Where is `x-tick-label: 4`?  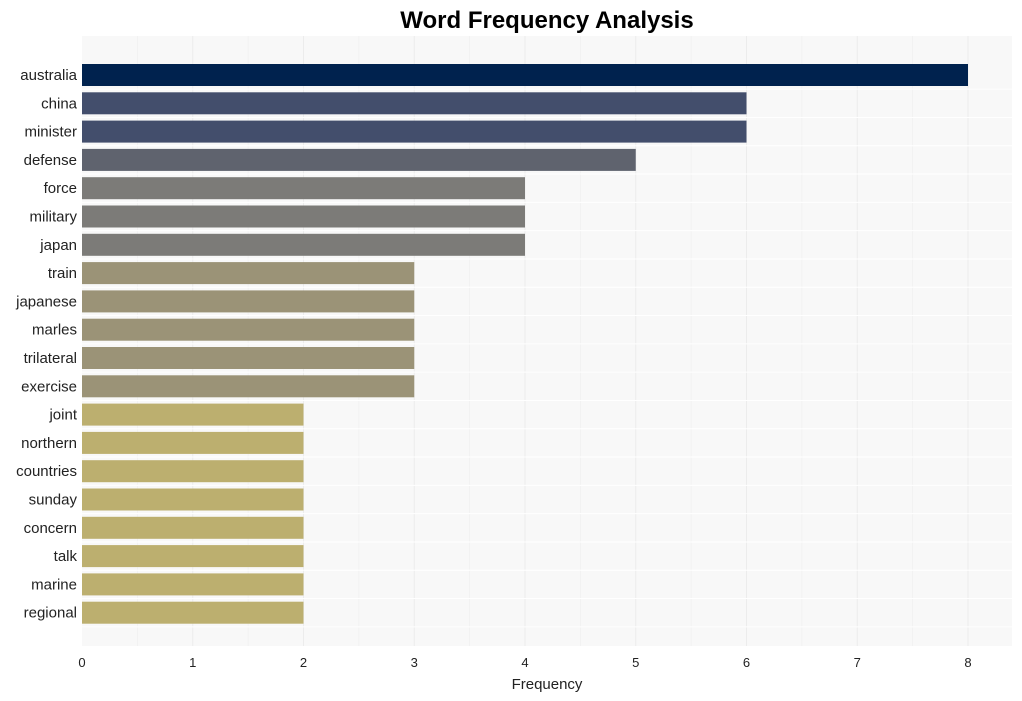 x-tick-label: 4 is located at coordinates (524, 662).